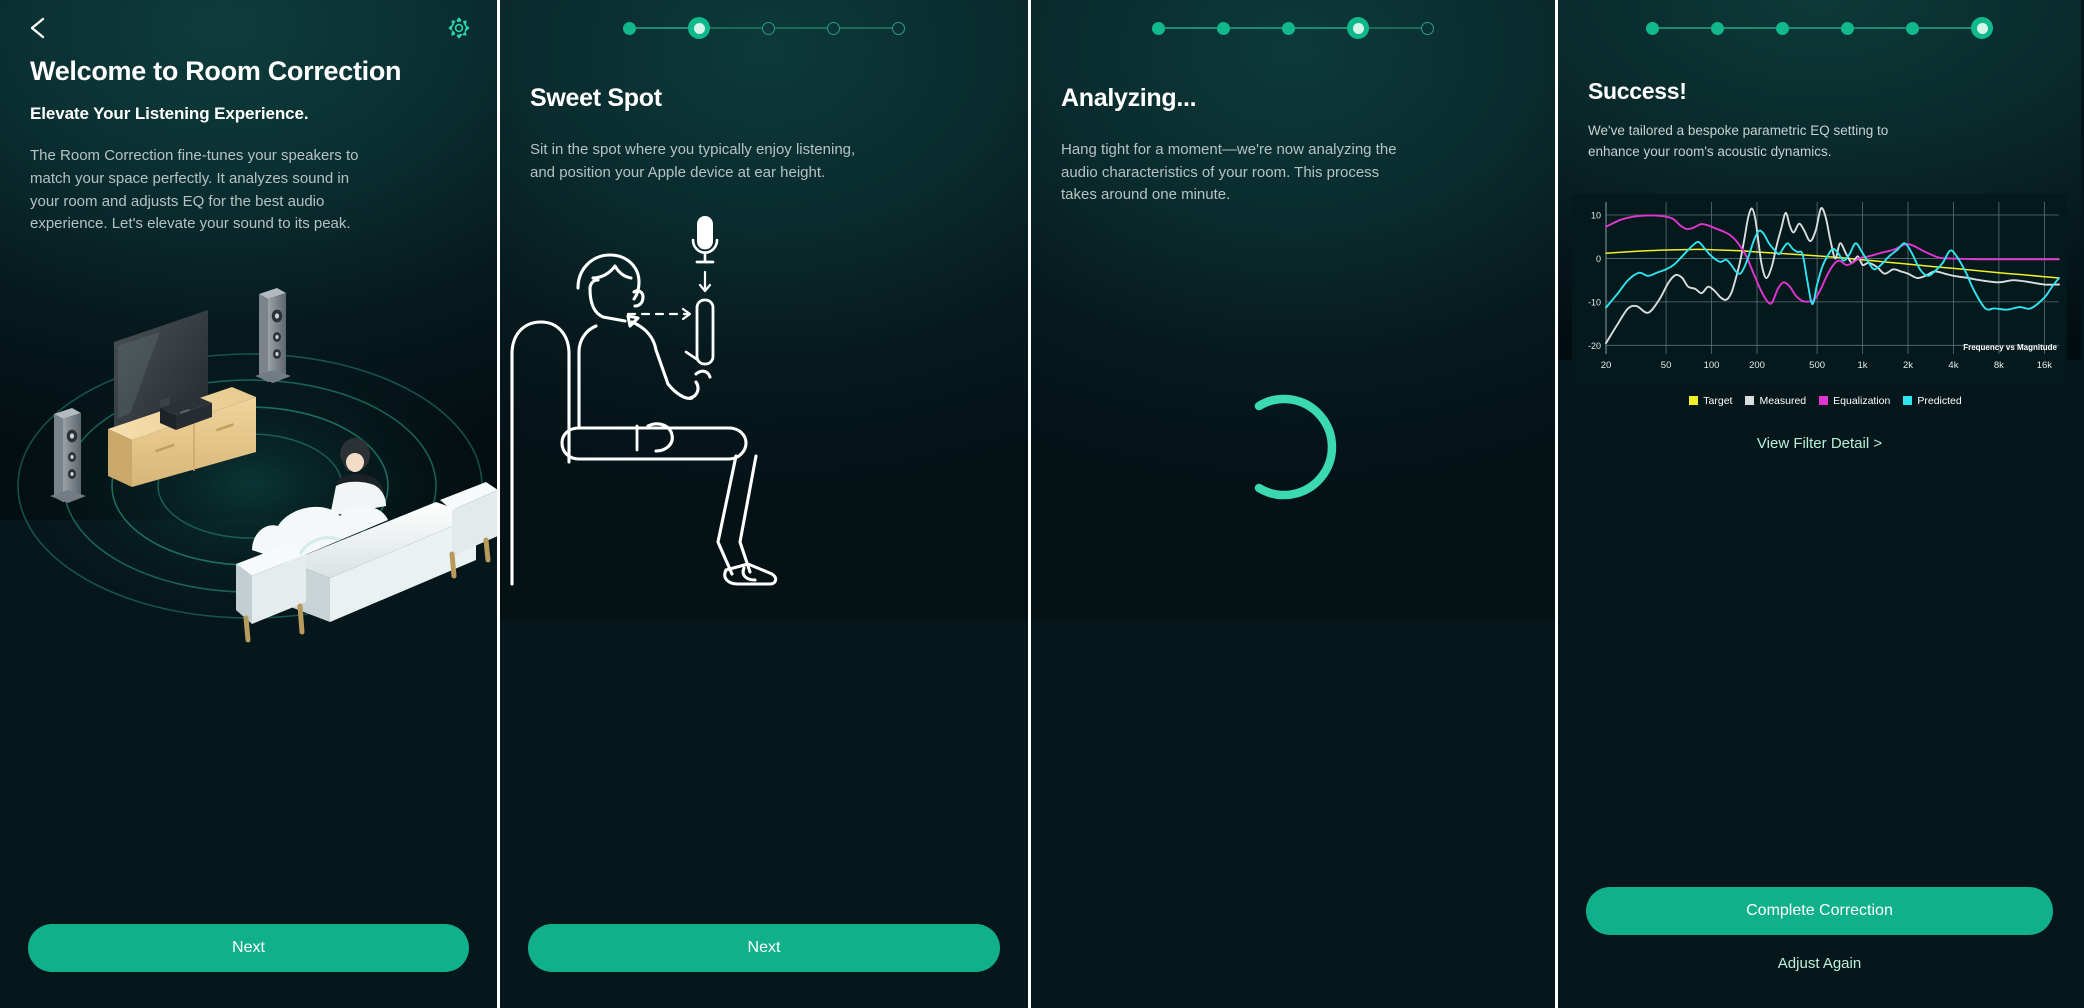  What do you see at coordinates (1358, 28) in the screenshot?
I see `step-dot-4-active` at bounding box center [1358, 28].